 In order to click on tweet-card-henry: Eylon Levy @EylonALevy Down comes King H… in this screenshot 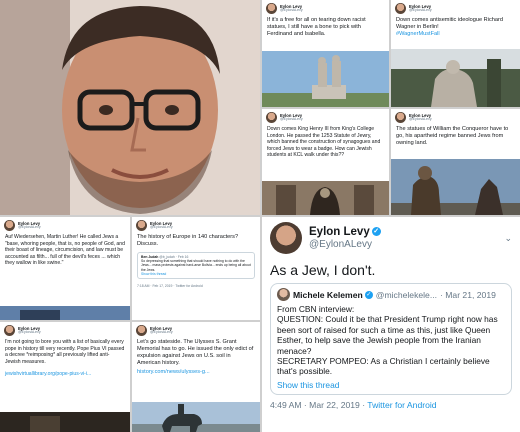, I will do `click(325, 162)`.